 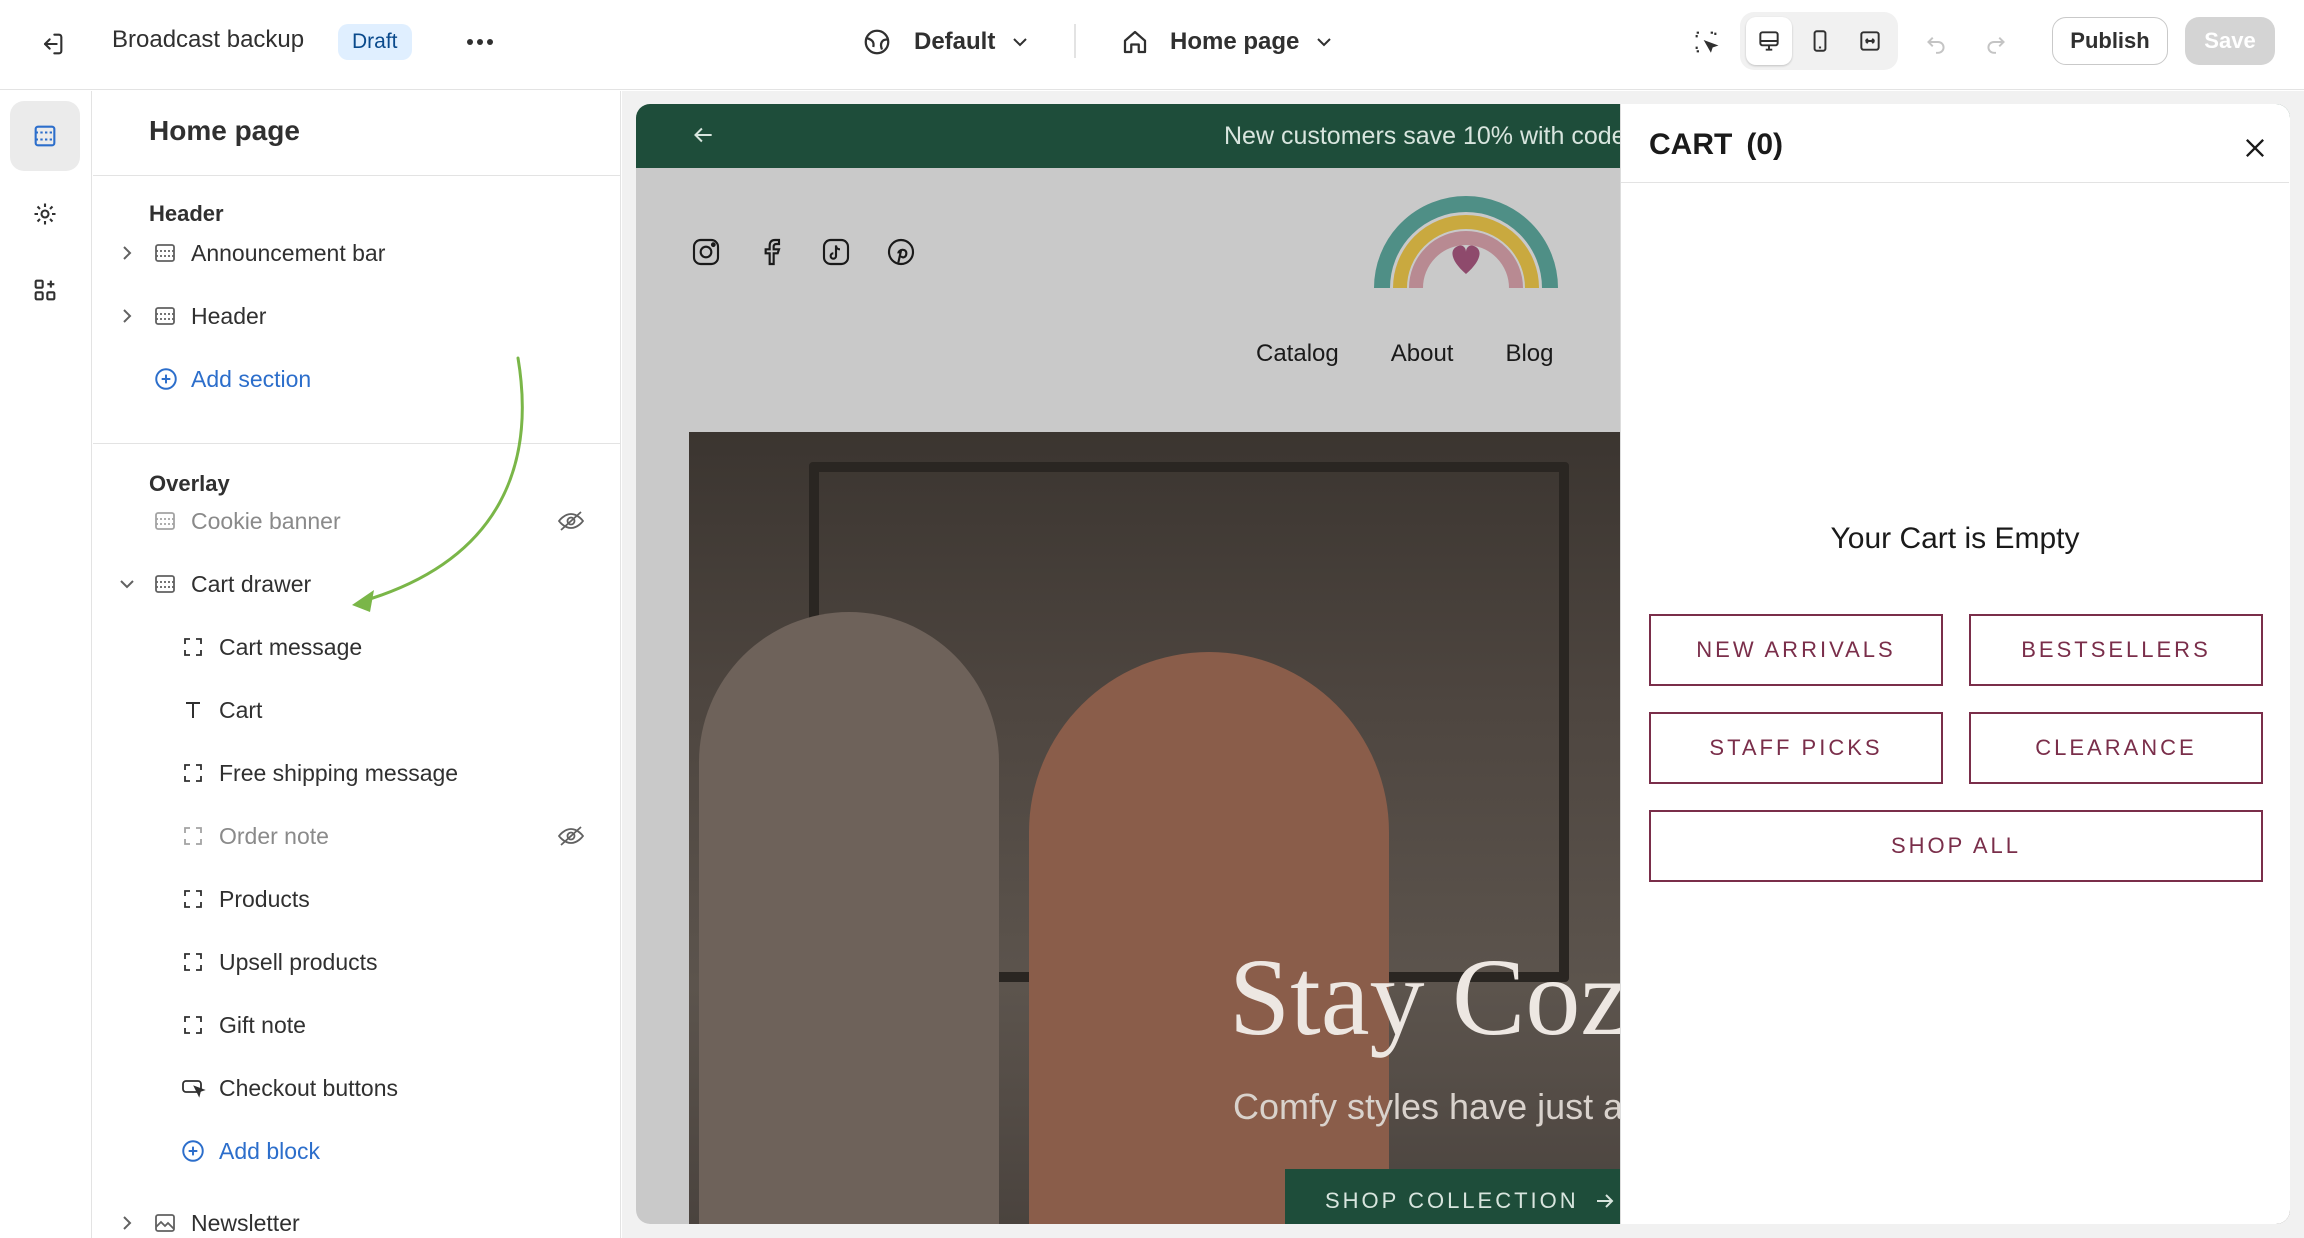 I want to click on cart-title: CART, so click(x=1691, y=144).